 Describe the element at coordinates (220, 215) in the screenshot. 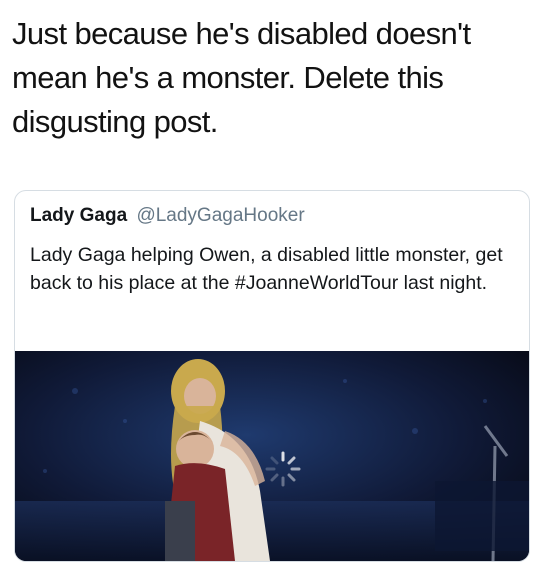

I see `author-handle: @LadyGagaHooker` at that location.